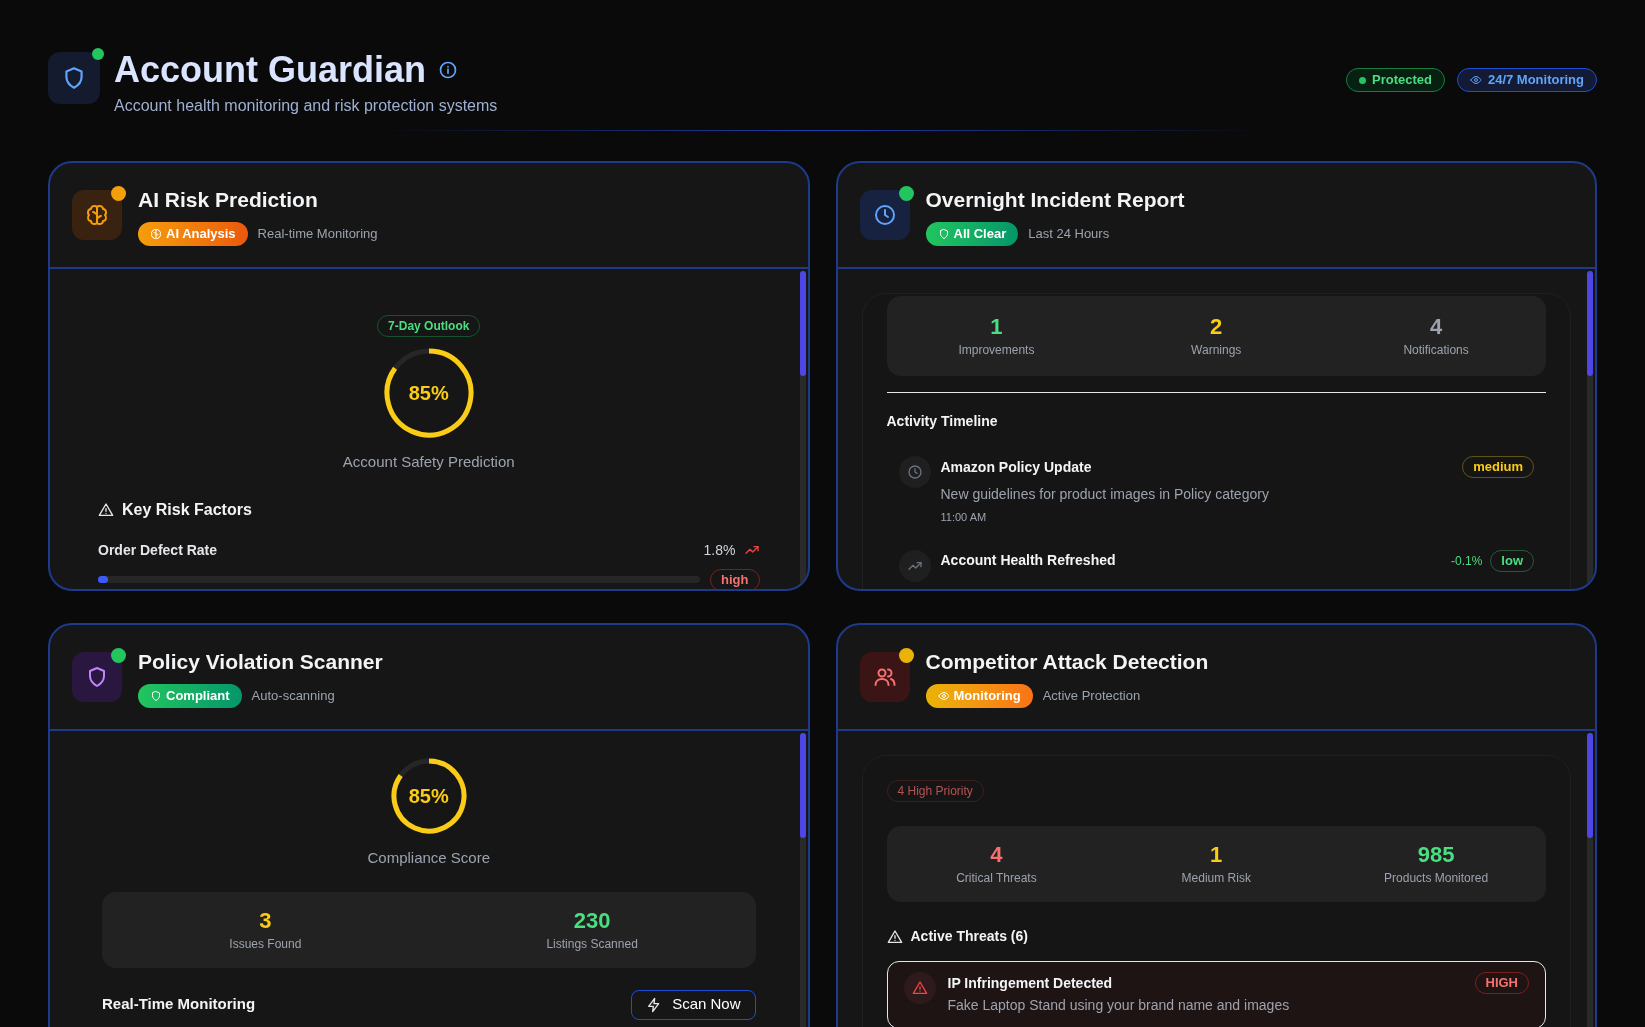 The height and width of the screenshot is (1027, 1645). Describe the element at coordinates (719, 550) in the screenshot. I see `factor-value: 1.8%` at that location.